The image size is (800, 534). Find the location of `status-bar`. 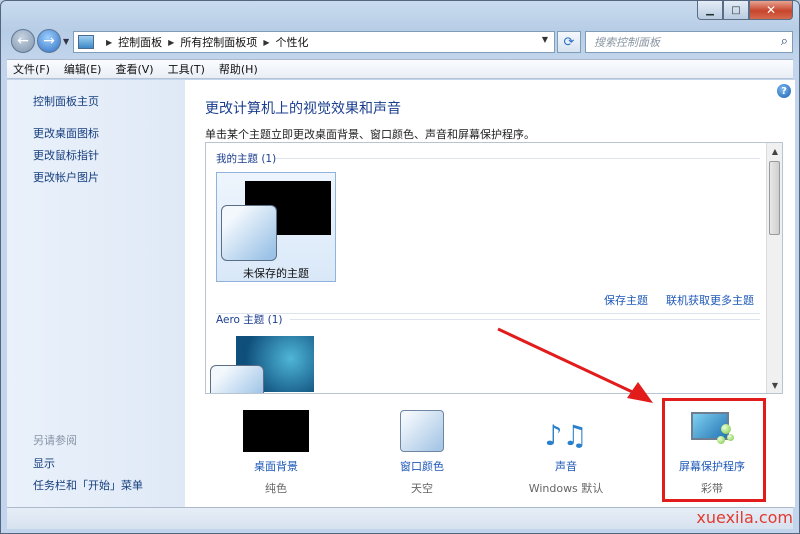

status-bar is located at coordinates (400, 518).